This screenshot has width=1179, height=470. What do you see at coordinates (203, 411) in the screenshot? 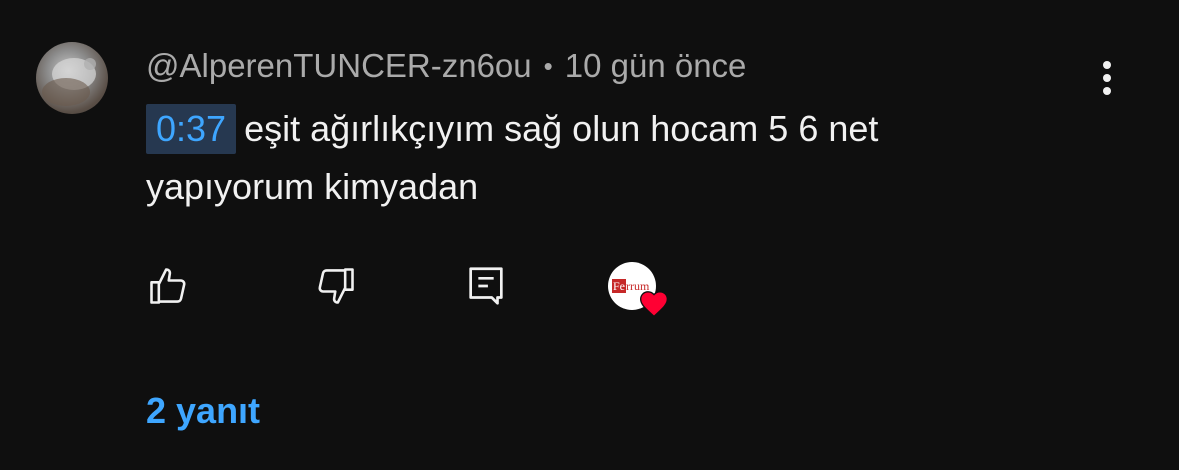
I see `replies-toggle: 2 yanıt` at bounding box center [203, 411].